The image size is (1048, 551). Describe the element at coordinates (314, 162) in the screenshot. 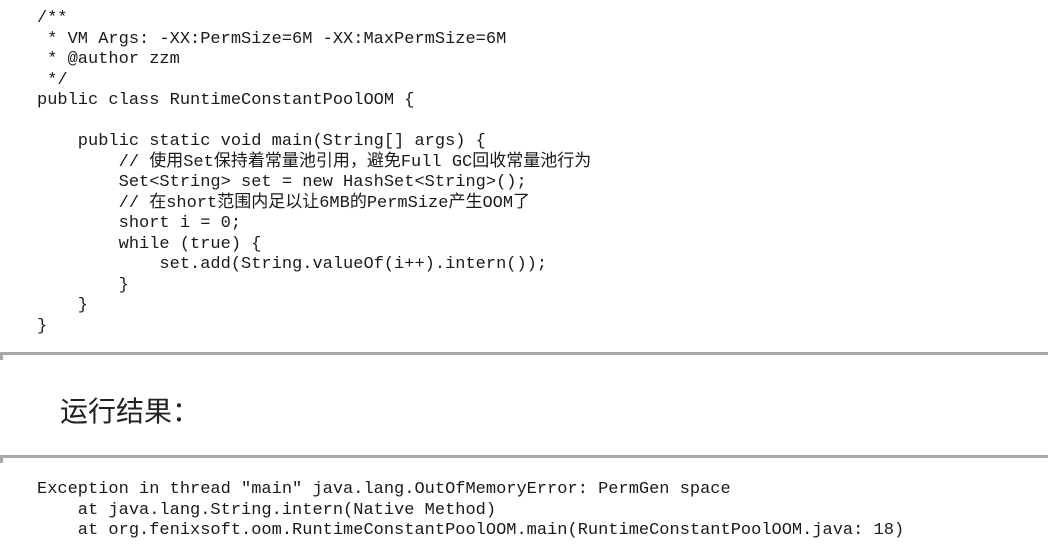

I see `code-line: // 使用Set保持着常量池引用，避免Full GC回收常量池行为` at that location.